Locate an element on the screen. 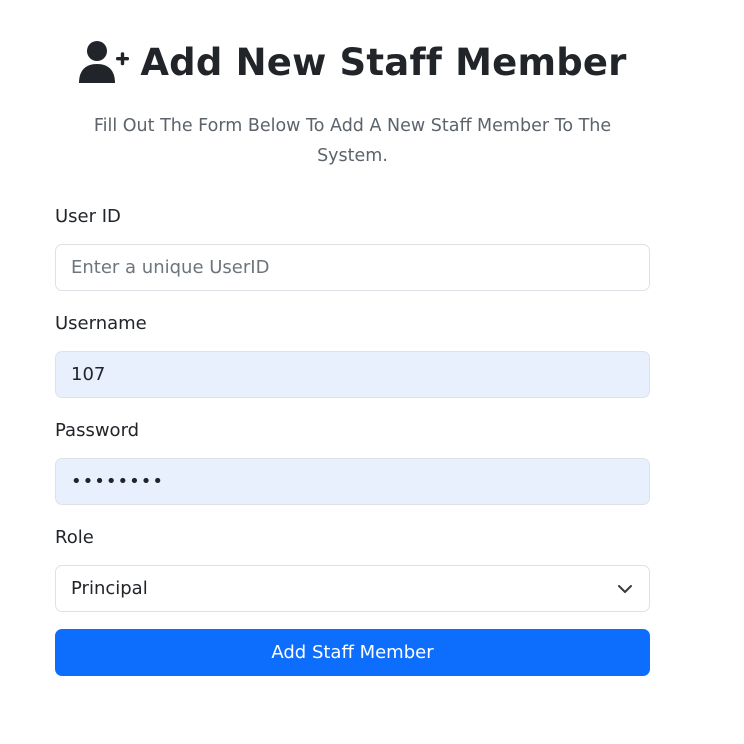 This screenshot has width=744, height=744. page-title-text: Add New Staff Member is located at coordinates (383, 62).